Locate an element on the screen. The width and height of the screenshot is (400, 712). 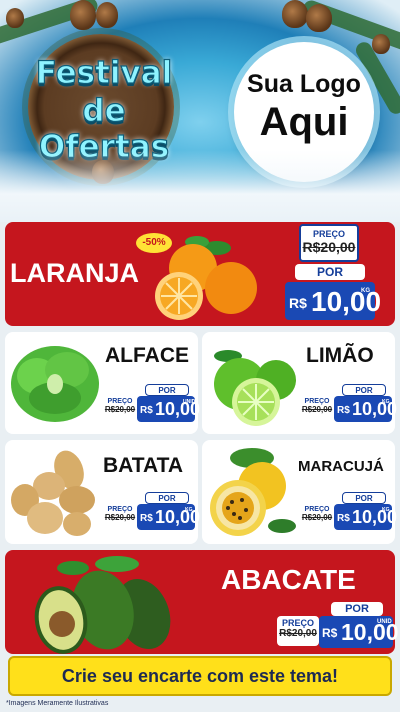
footnote: *Imagens Meramente Ilustrativas is located at coordinates (57, 703).